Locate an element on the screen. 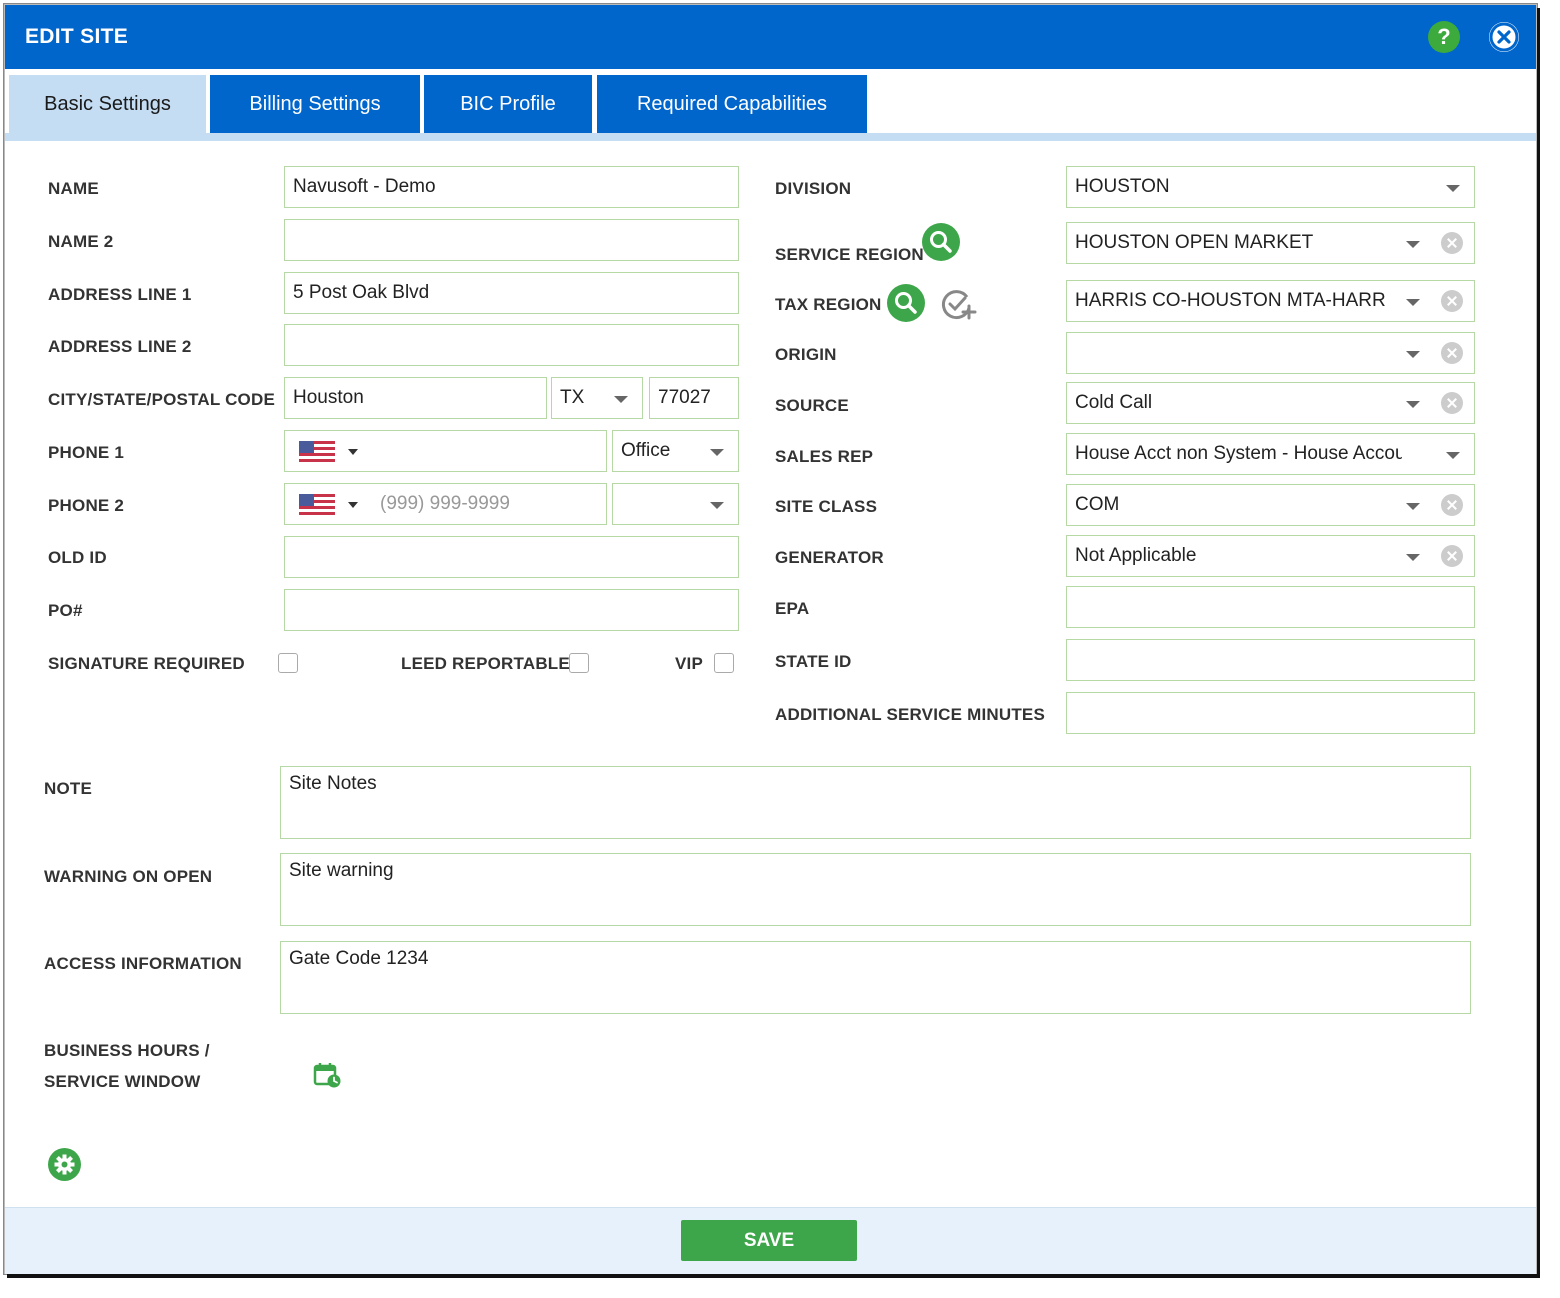  phone1-type-value: Office is located at coordinates (646, 450).